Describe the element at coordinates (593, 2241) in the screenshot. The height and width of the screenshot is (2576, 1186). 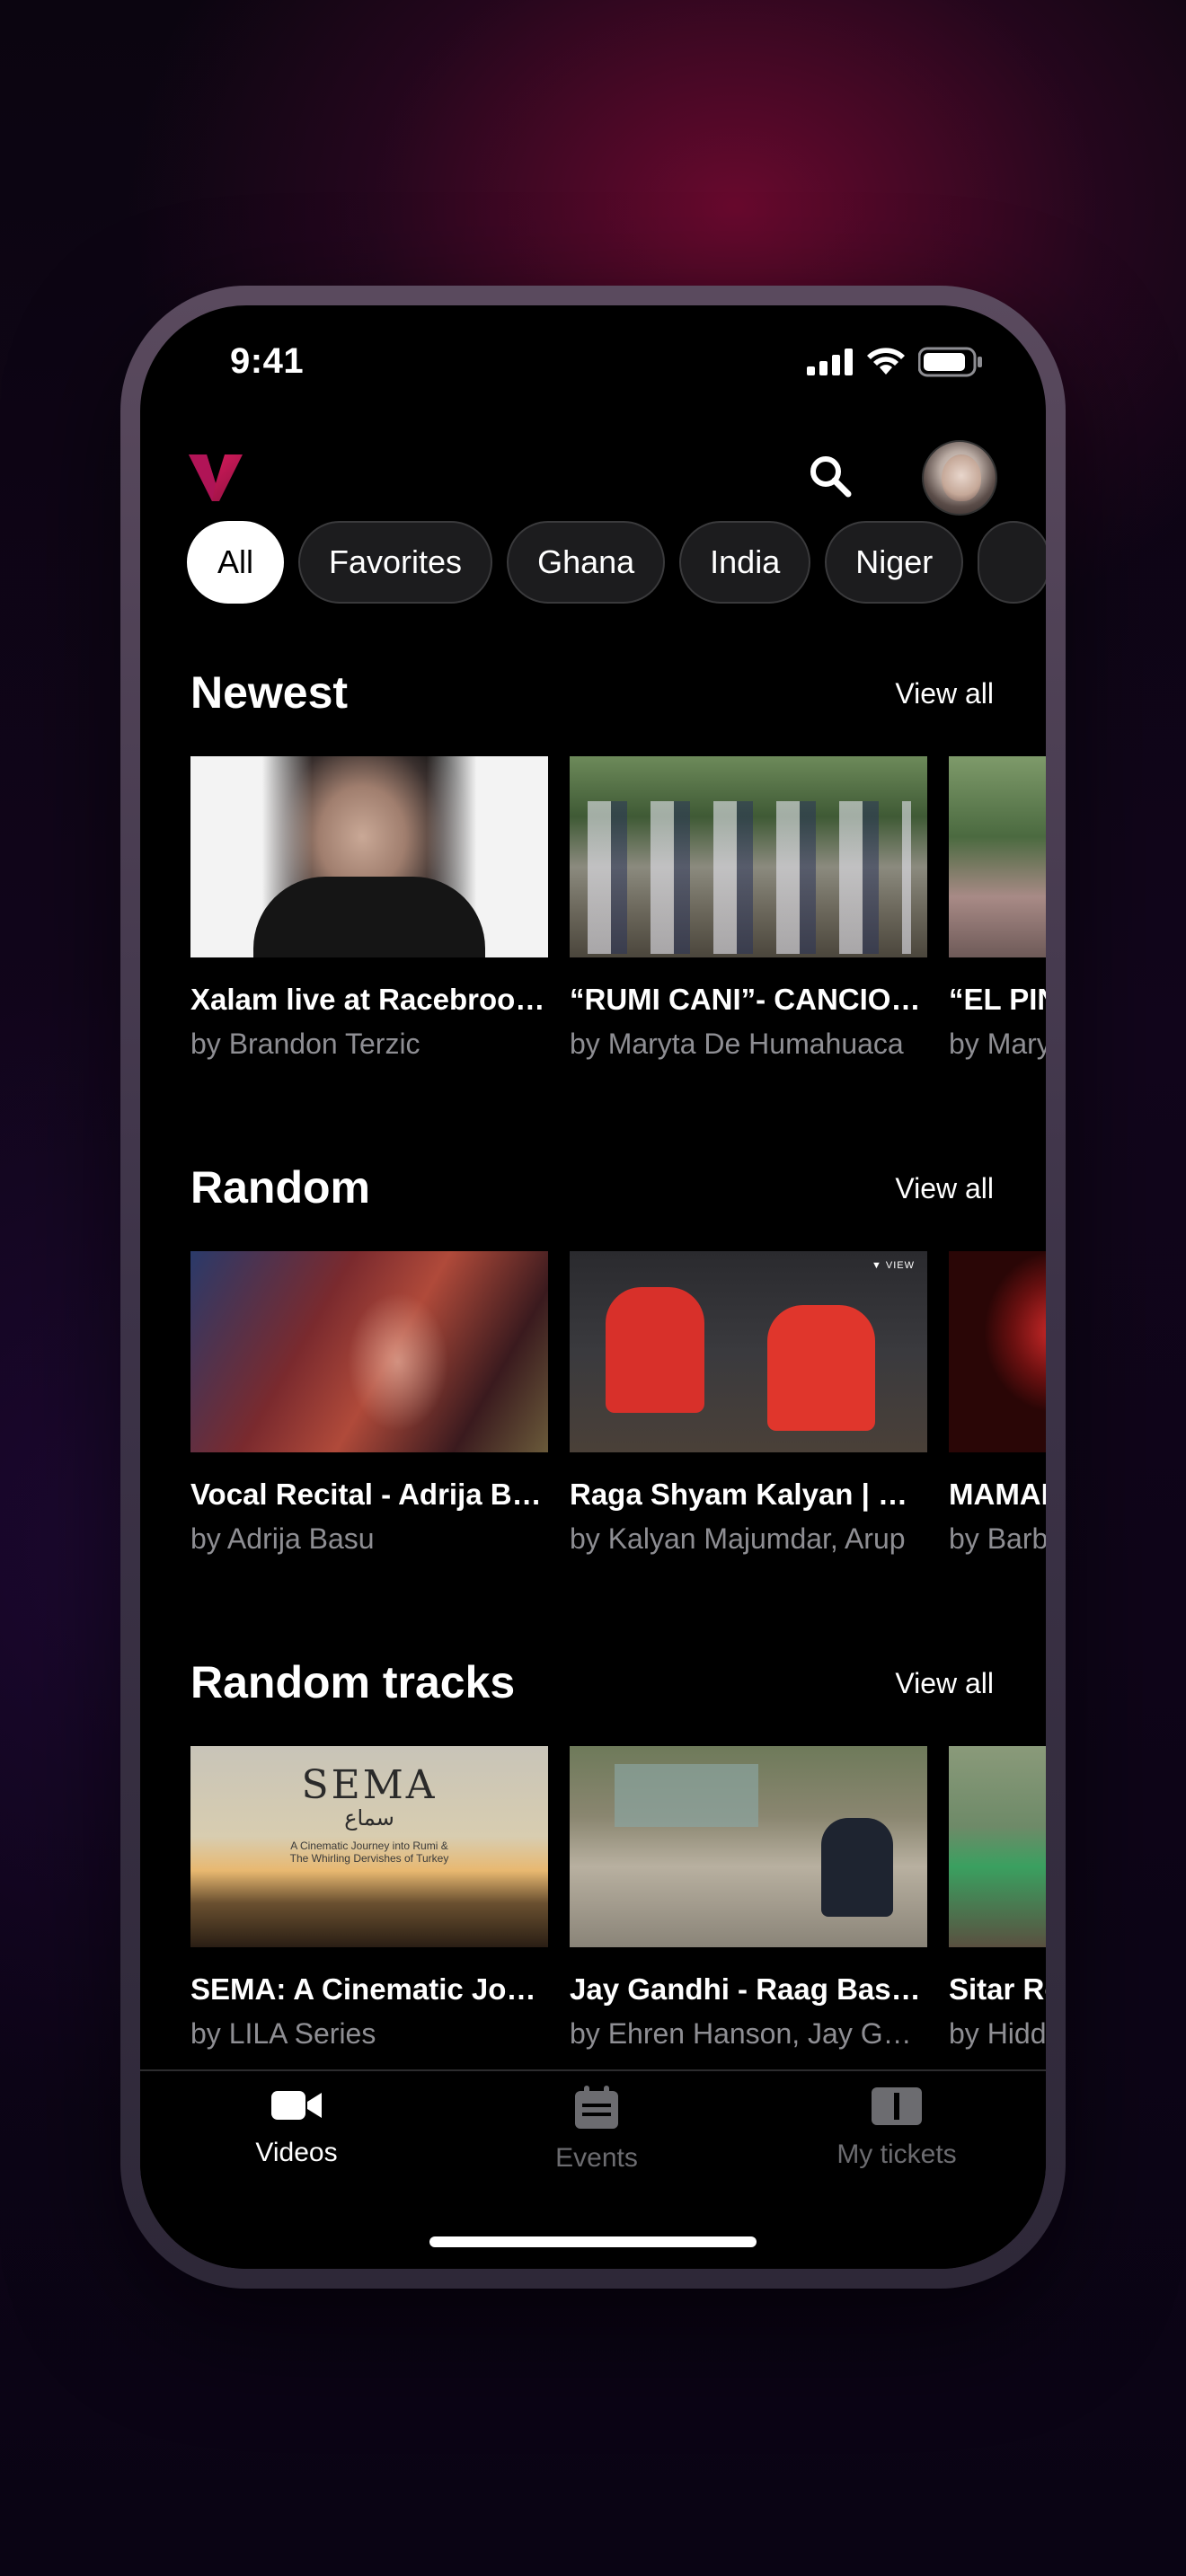
I see `home-indicator` at that location.